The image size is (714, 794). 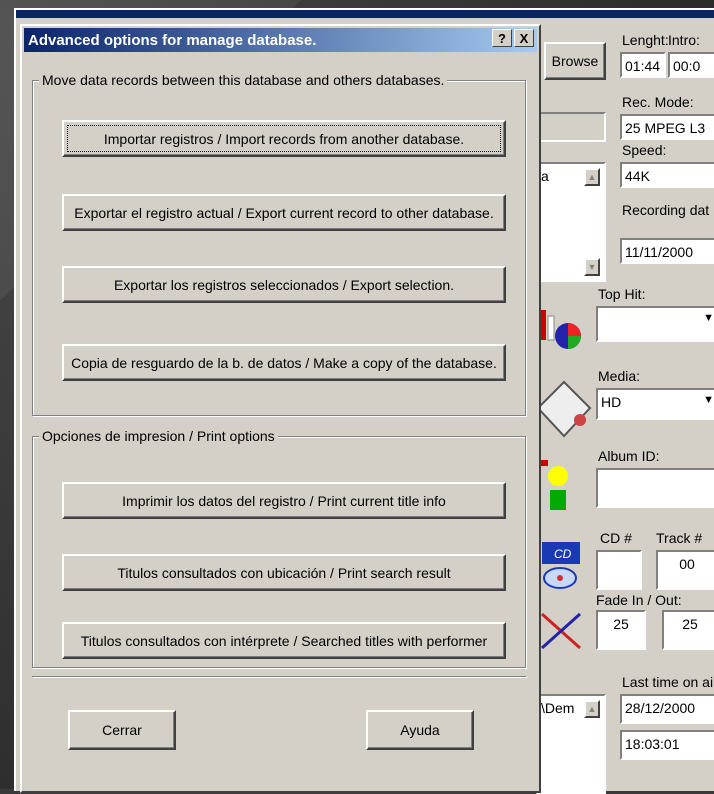 I want to click on speed-label: Speed:, so click(x=644, y=150).